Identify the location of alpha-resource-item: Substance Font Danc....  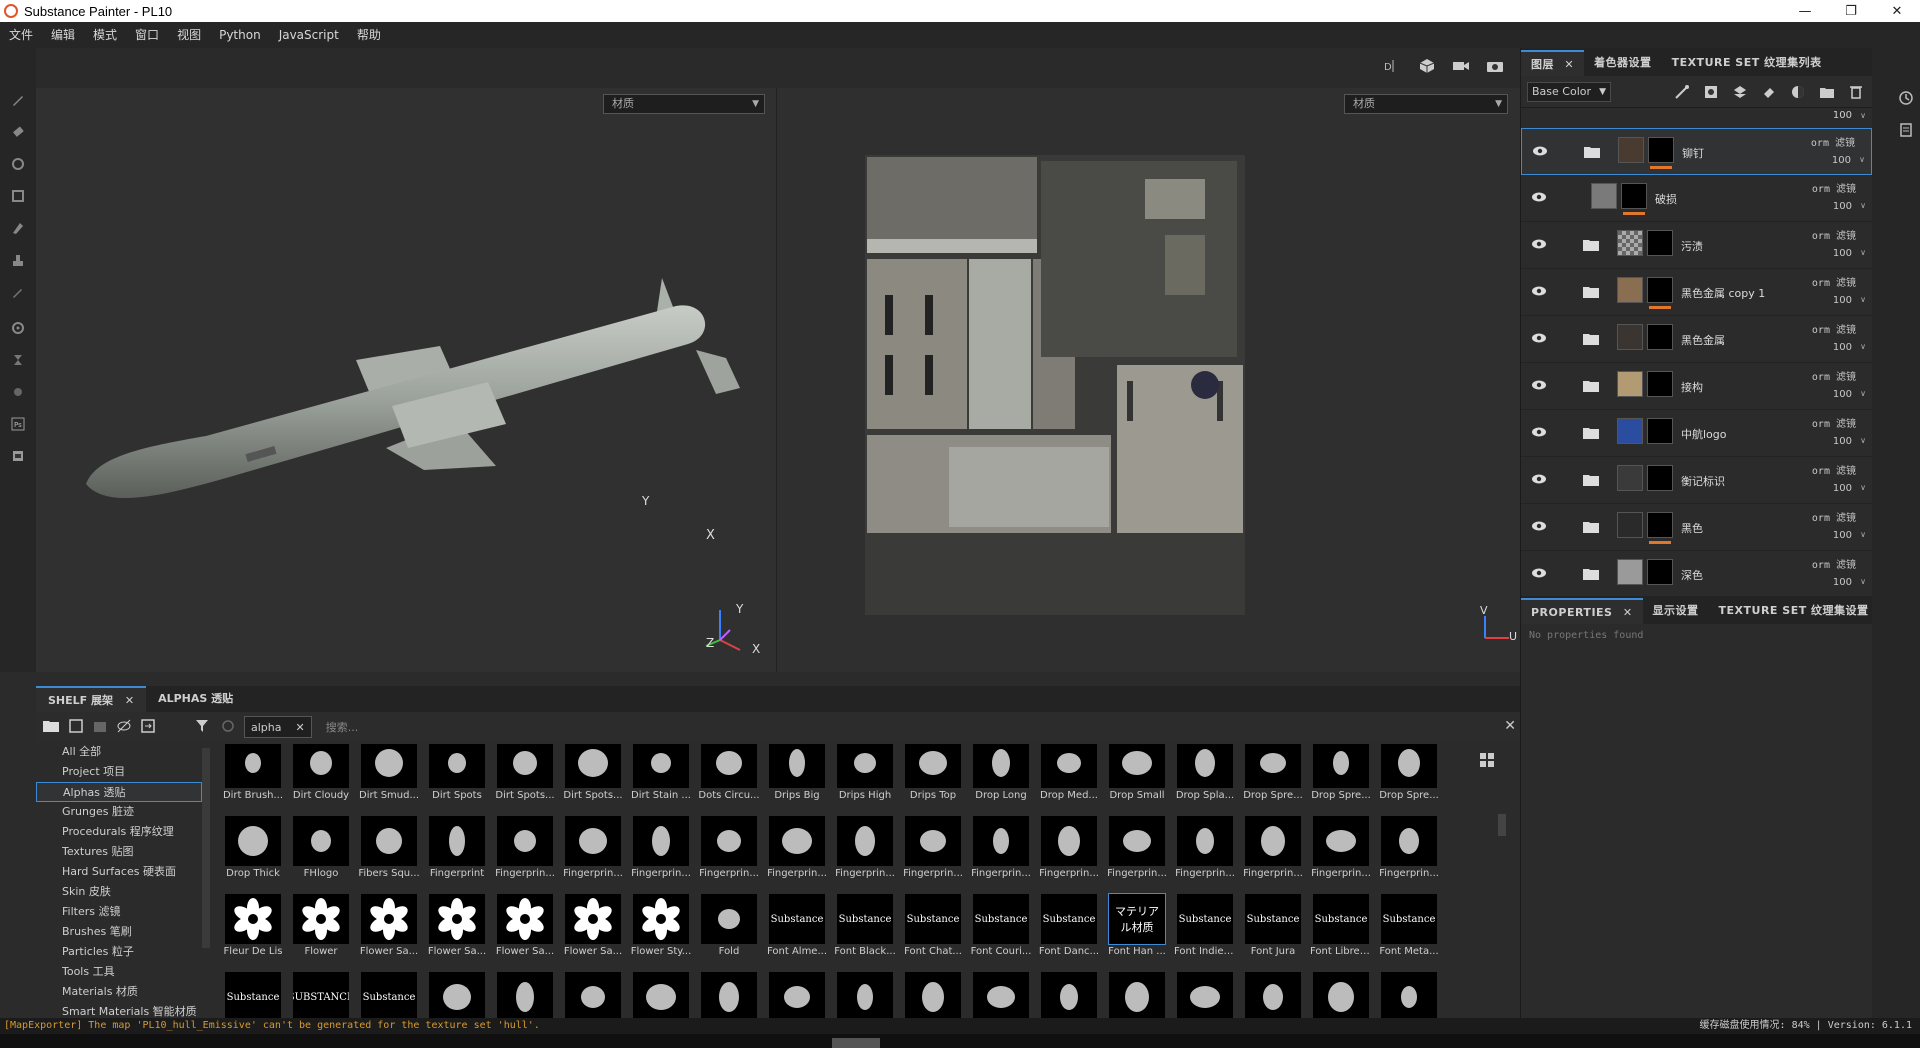
(1069, 925).